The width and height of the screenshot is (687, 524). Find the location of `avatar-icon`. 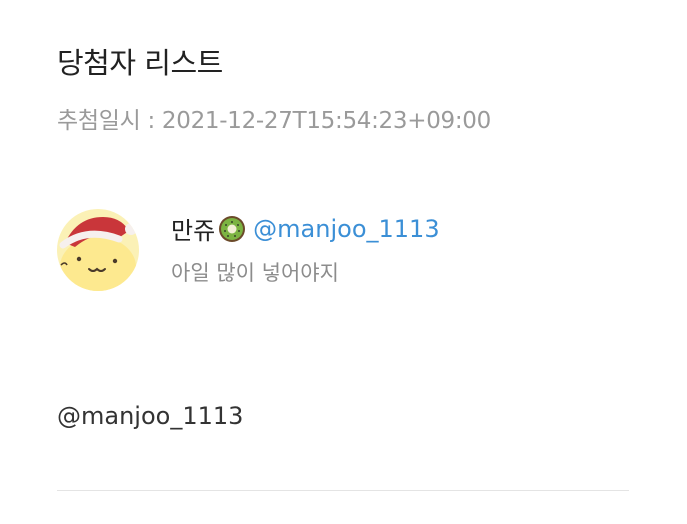

avatar-icon is located at coordinates (98, 250).